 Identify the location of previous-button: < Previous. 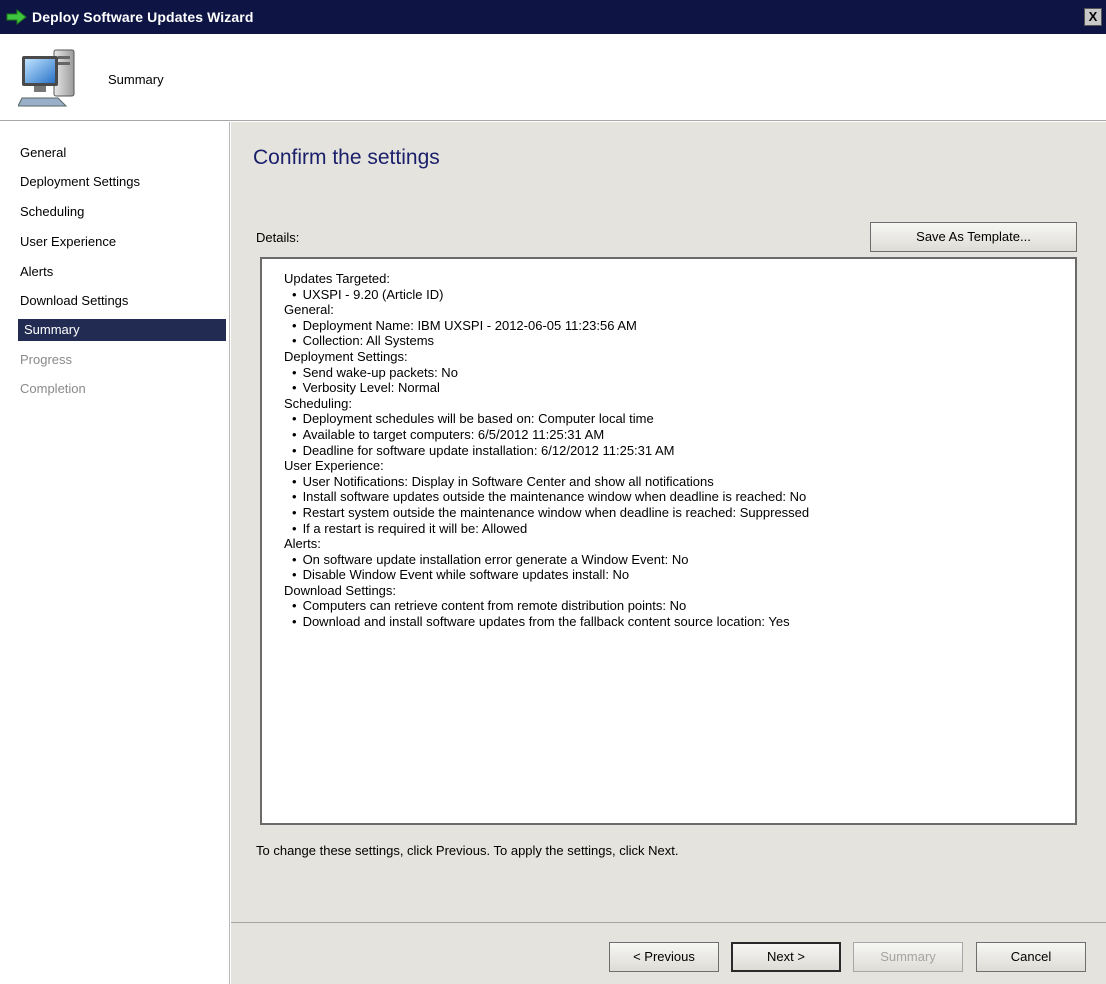
(664, 957).